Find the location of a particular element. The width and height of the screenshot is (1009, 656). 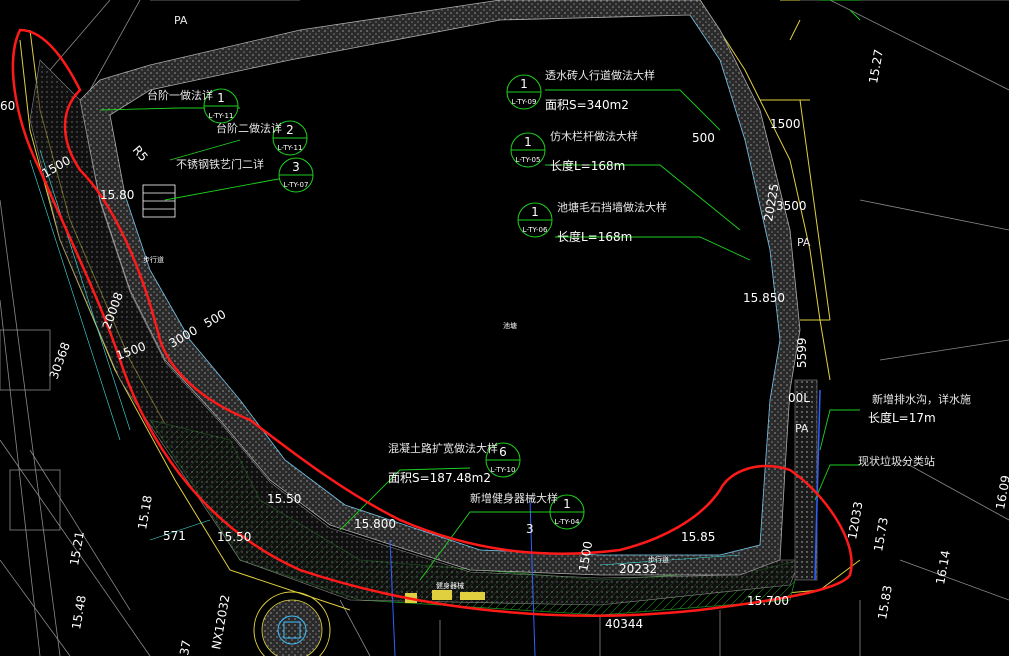

elevation: 15.700 is located at coordinates (768, 601).